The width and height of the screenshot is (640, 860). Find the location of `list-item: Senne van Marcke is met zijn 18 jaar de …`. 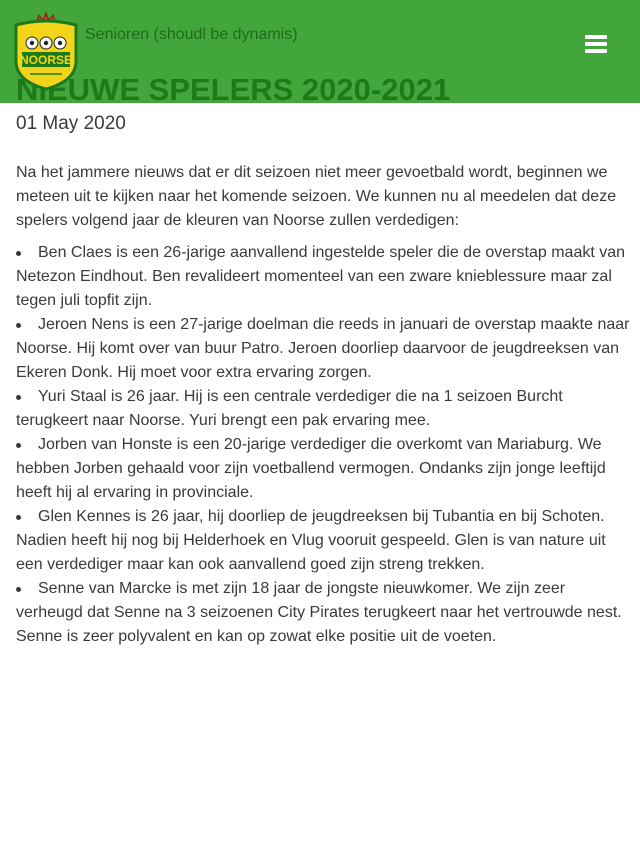

list-item: Senne van Marcke is met zijn 18 jaar de … is located at coordinates (323, 613).